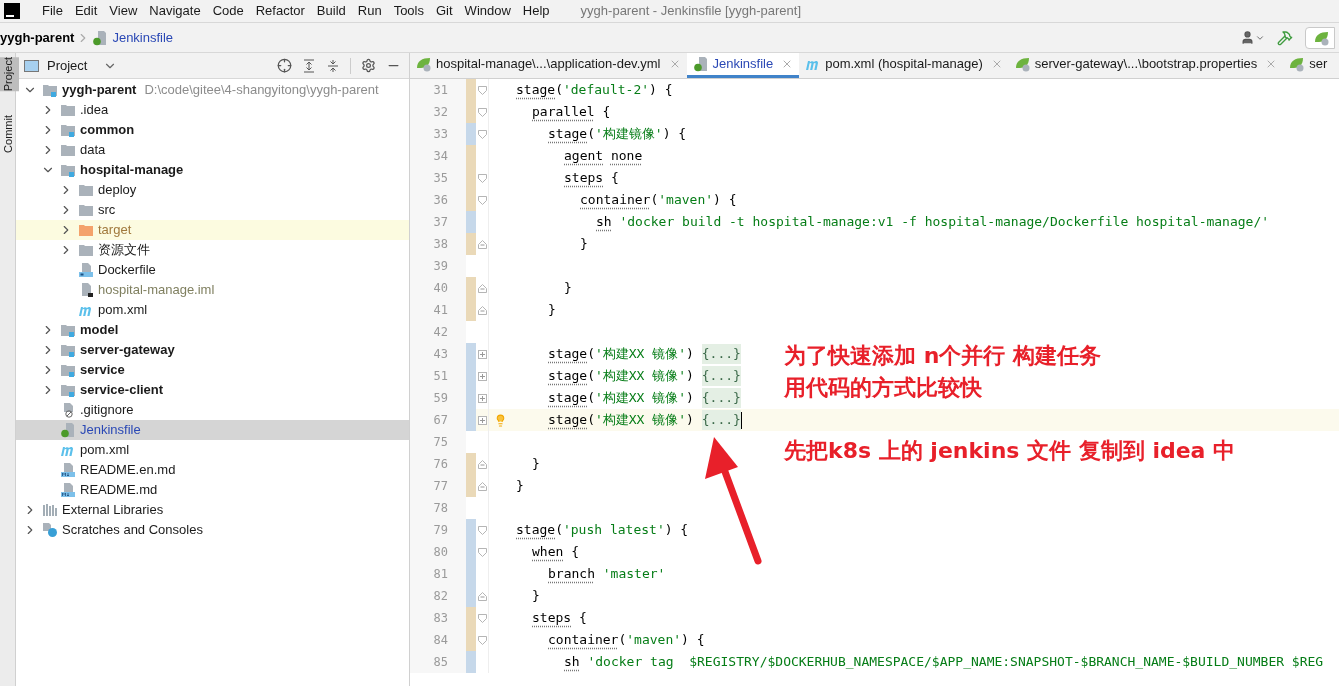 This screenshot has height=686, width=1339. Describe the element at coordinates (438, 244) in the screenshot. I see `line-number: 38` at that location.